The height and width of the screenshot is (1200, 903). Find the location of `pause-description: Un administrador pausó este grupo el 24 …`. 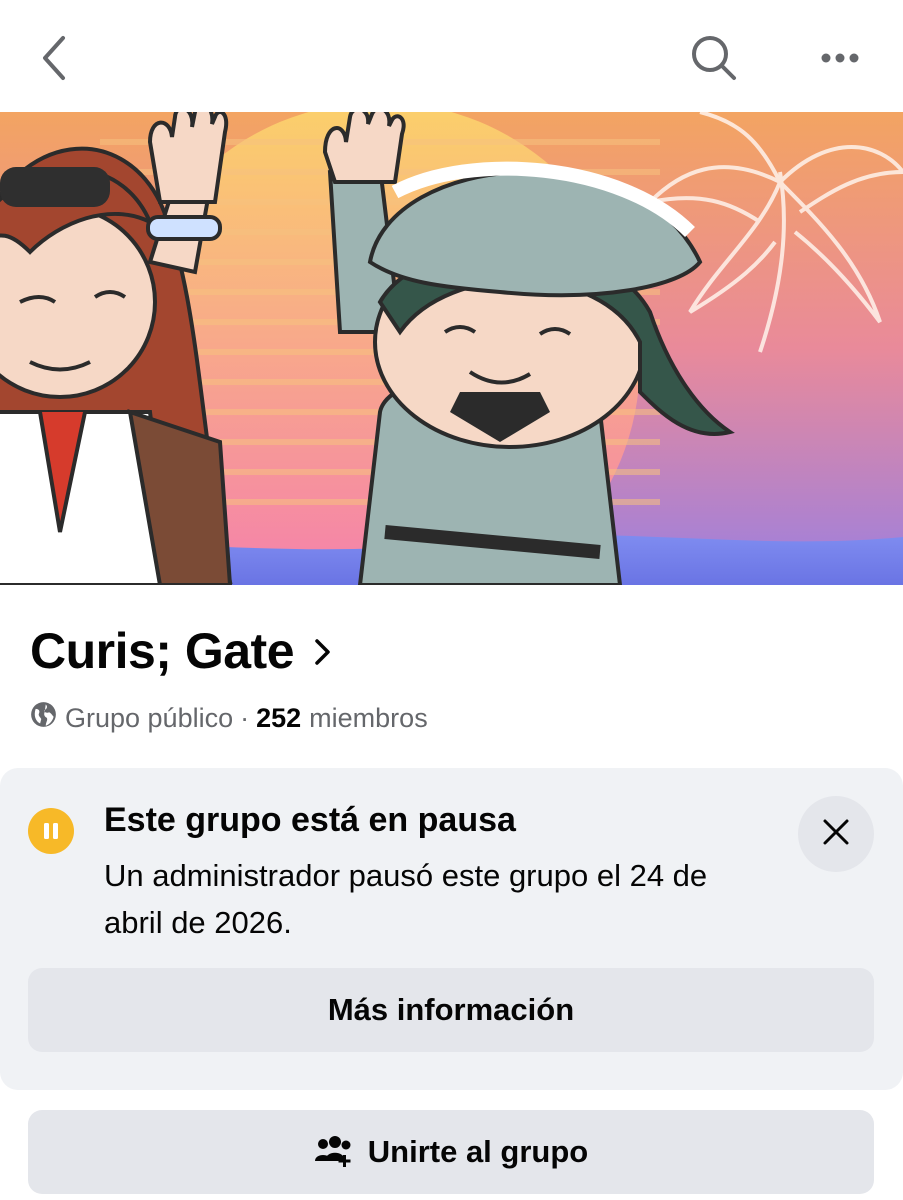

pause-description: Un administrador pausó este grupo el 24 … is located at coordinates (406, 899).